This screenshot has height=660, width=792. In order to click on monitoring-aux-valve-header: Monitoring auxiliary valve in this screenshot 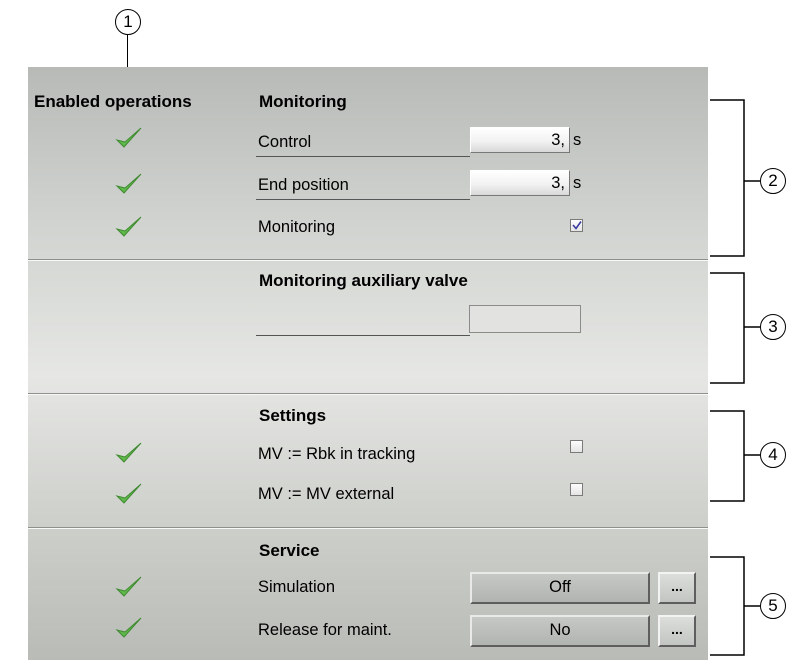, I will do `click(363, 280)`.